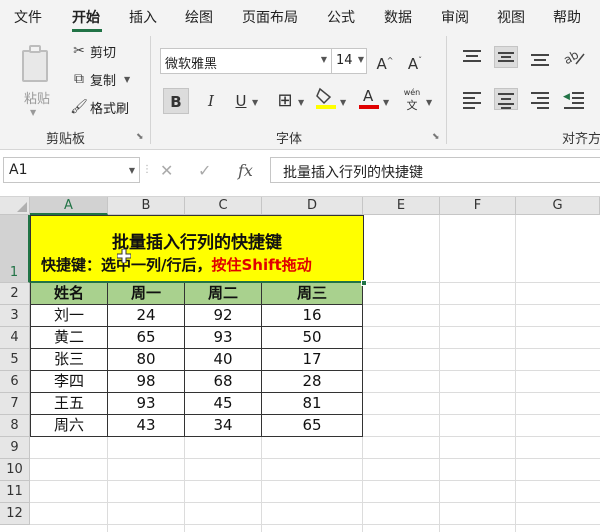 This screenshot has width=600, height=532. I want to click on font-size-select: 14 ▼, so click(349, 61).